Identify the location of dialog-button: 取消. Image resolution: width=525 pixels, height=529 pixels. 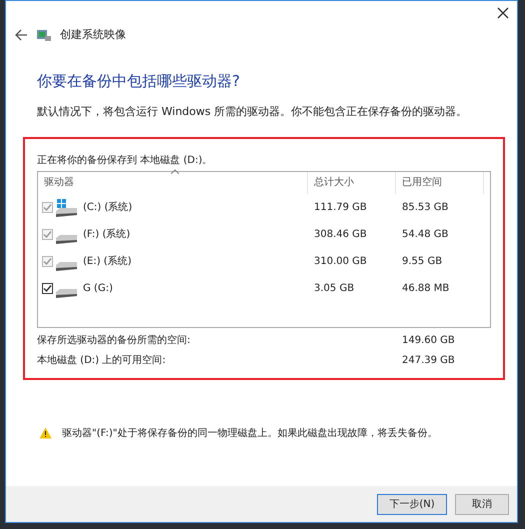
(482, 504).